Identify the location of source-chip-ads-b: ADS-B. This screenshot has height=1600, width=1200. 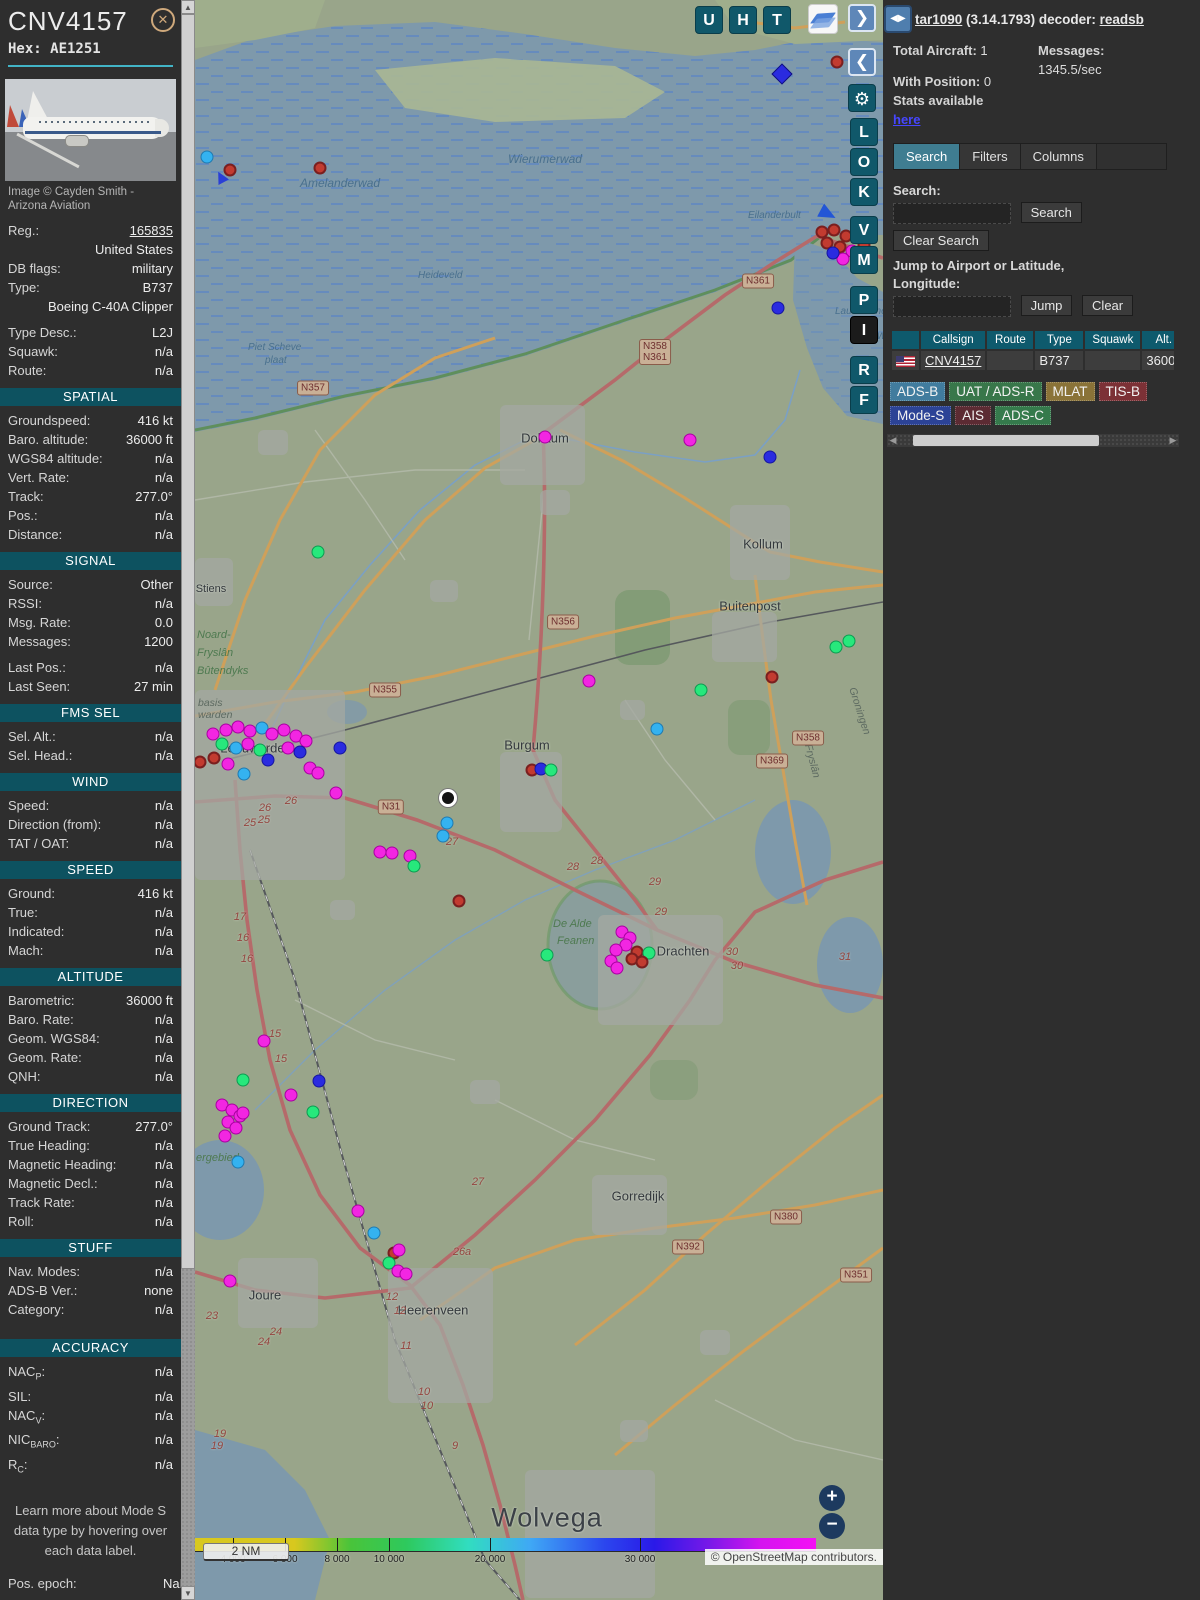
(918, 392).